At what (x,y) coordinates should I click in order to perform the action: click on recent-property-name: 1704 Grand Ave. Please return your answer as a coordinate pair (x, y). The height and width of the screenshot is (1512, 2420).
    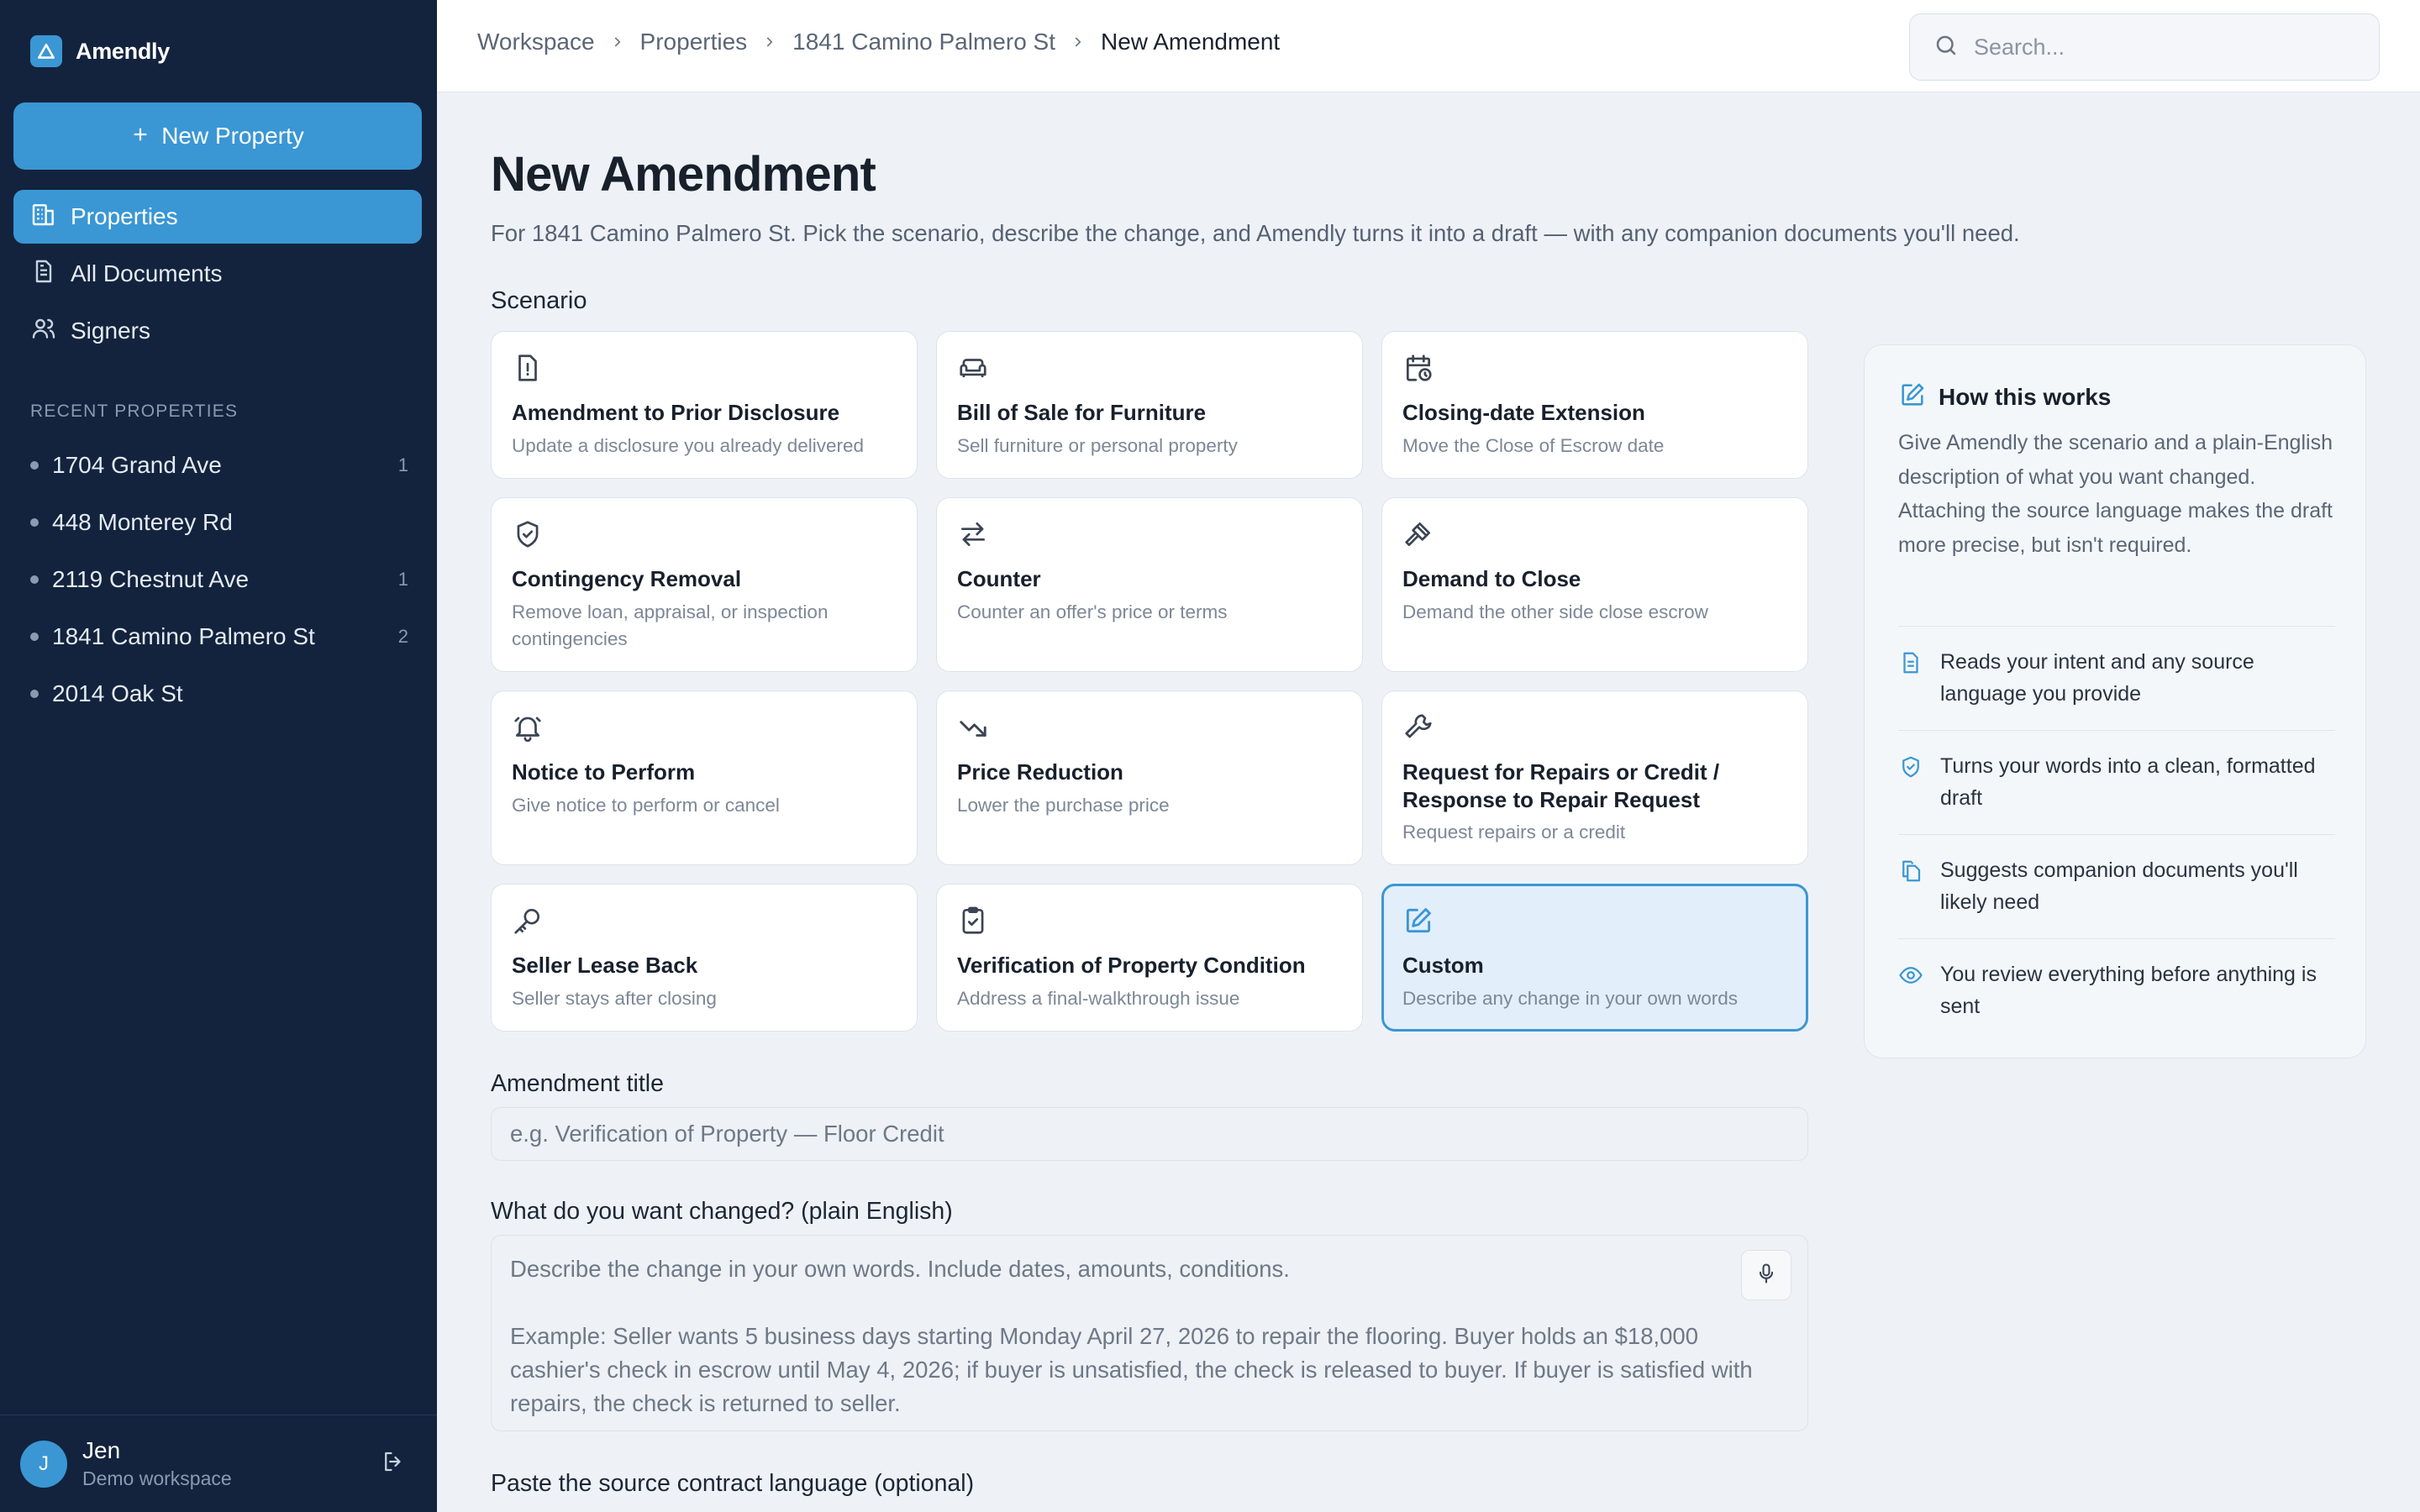
    Looking at the image, I should click on (137, 465).